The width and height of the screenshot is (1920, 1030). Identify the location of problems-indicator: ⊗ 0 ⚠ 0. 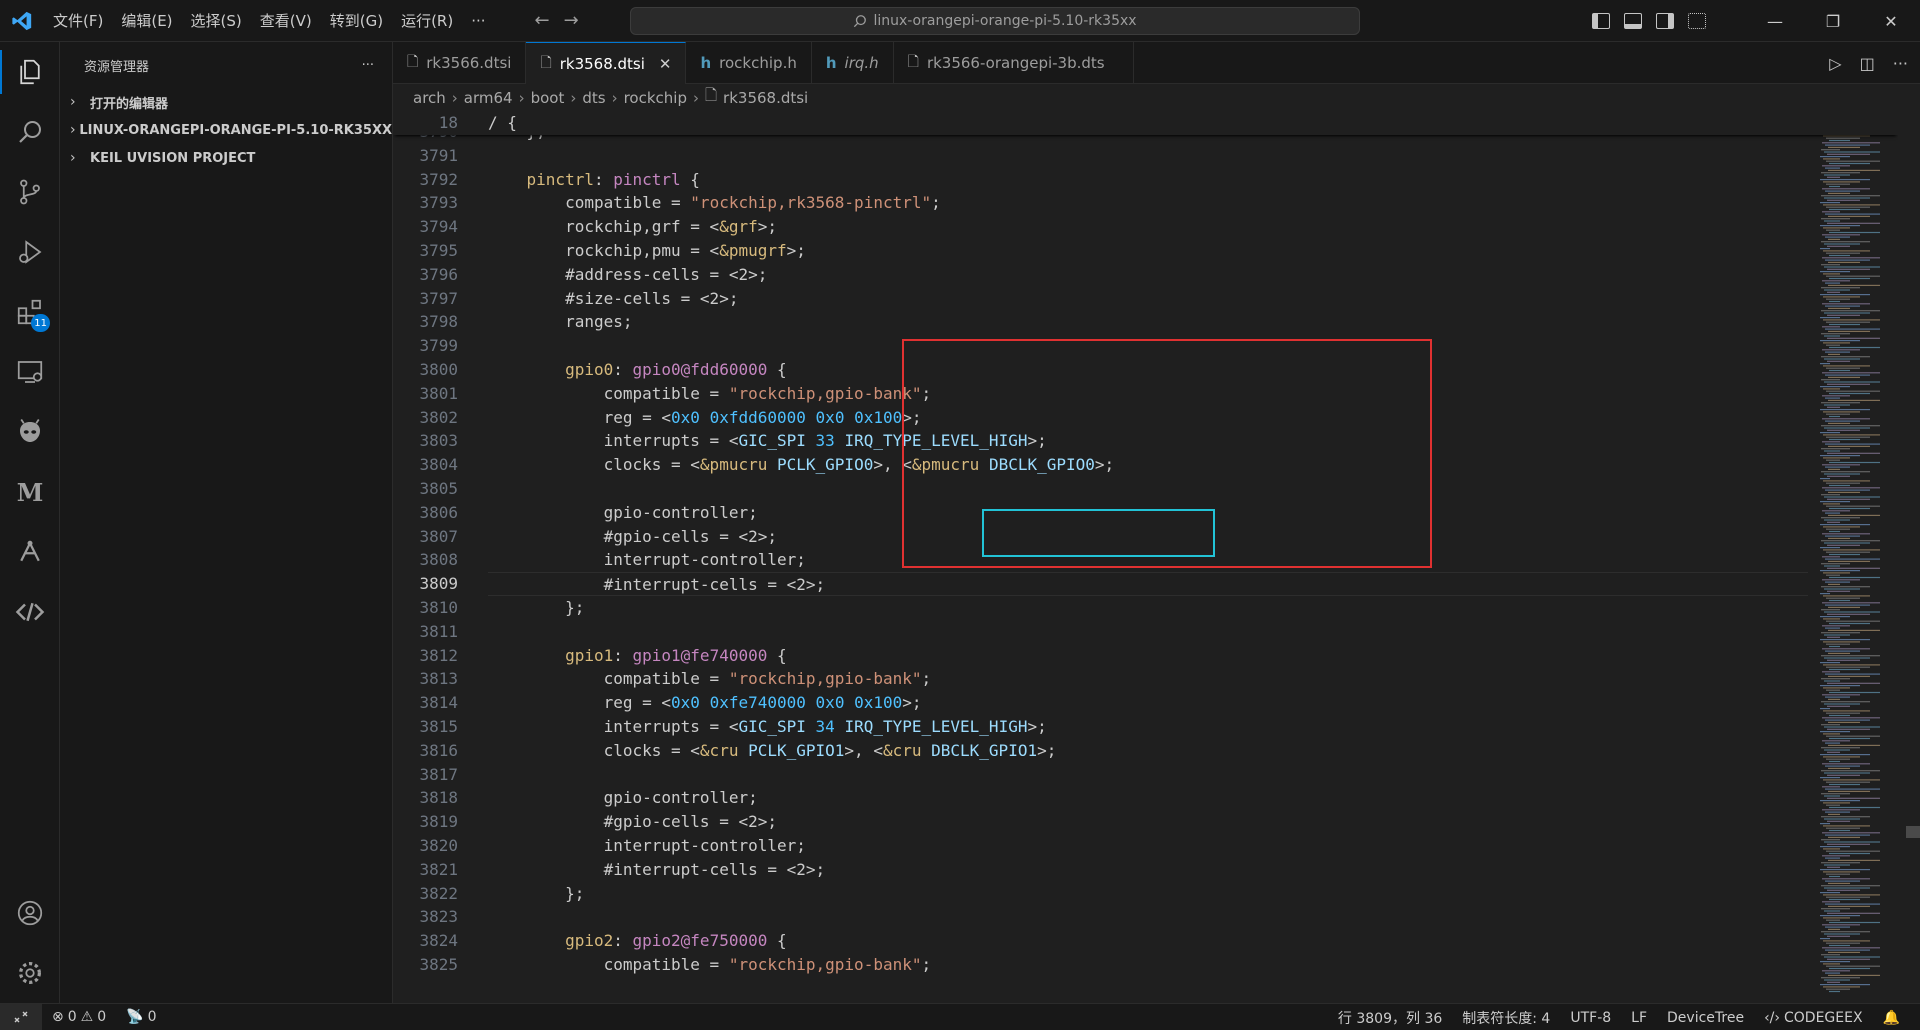
(79, 1017).